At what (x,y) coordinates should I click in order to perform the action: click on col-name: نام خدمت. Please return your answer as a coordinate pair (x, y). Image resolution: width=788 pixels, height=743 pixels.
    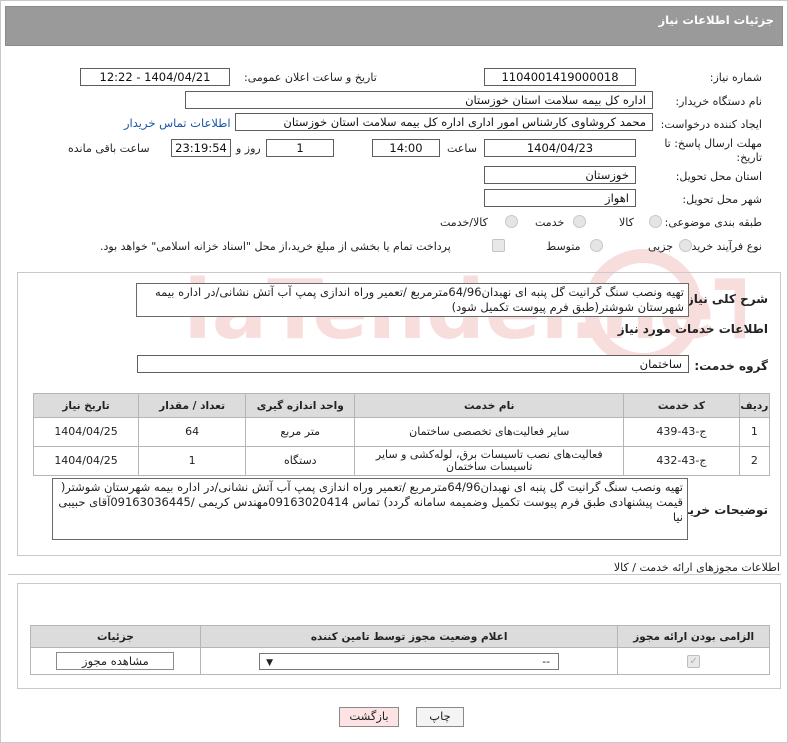
    Looking at the image, I should click on (489, 405).